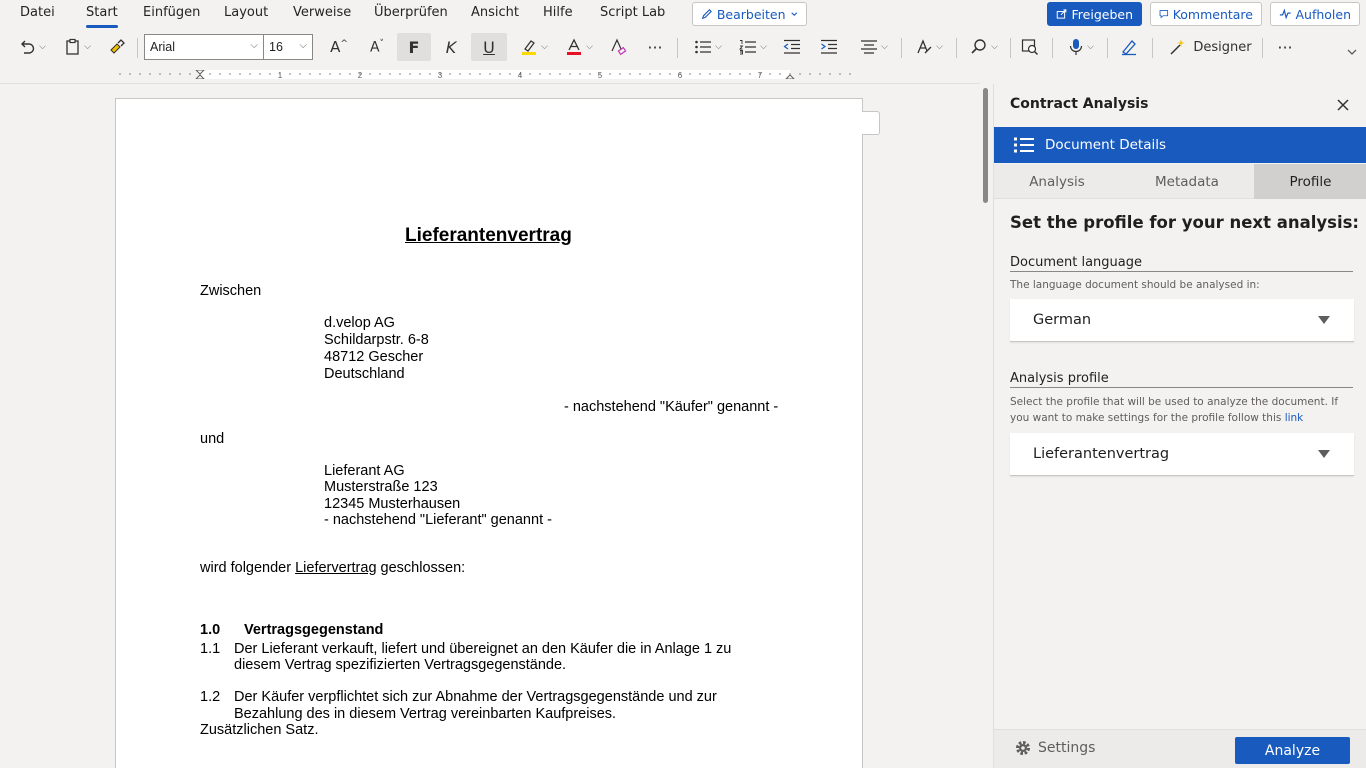  What do you see at coordinates (986, 426) in the screenshot?
I see `document-scrollbar` at bounding box center [986, 426].